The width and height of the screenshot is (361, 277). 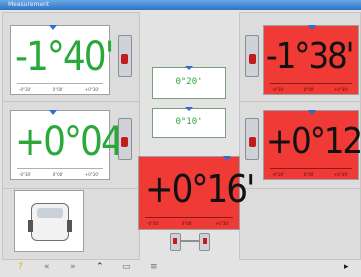 I want to click on window-title: Measurement, so click(x=29, y=4).